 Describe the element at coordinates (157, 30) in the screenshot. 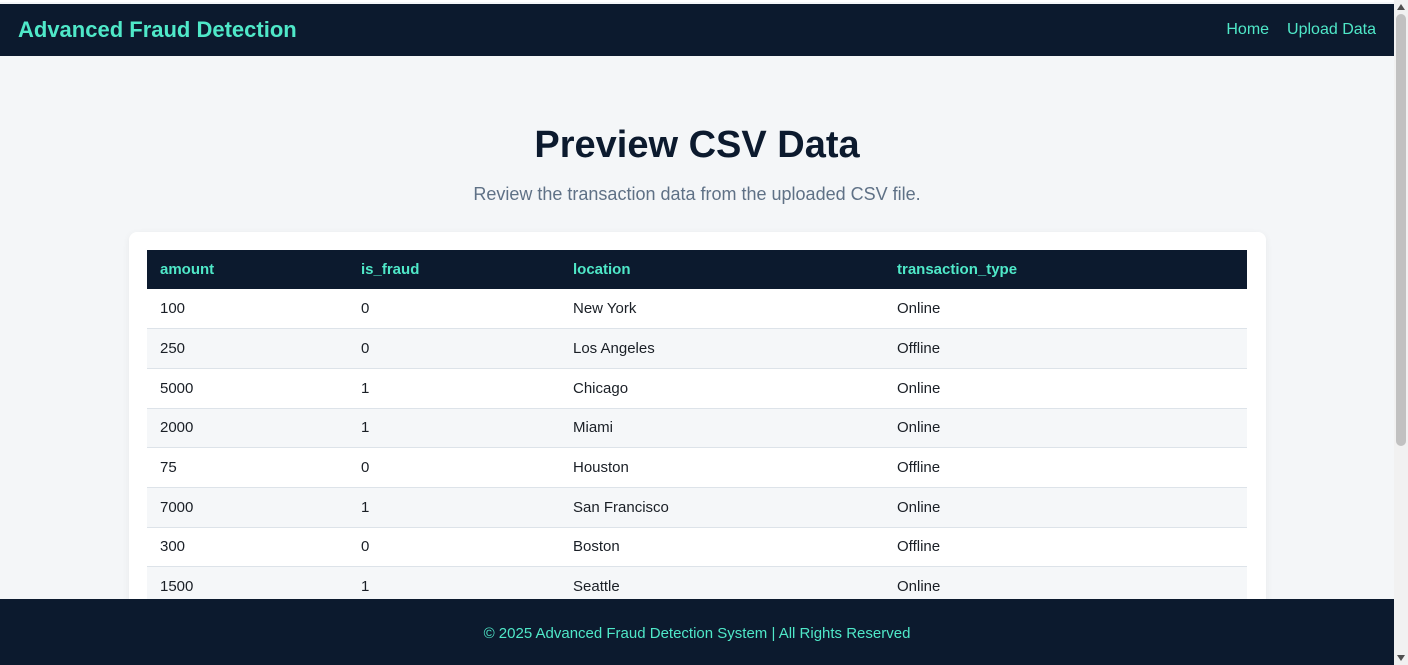

I see `brand-title: Advanced Fraud Detection` at that location.